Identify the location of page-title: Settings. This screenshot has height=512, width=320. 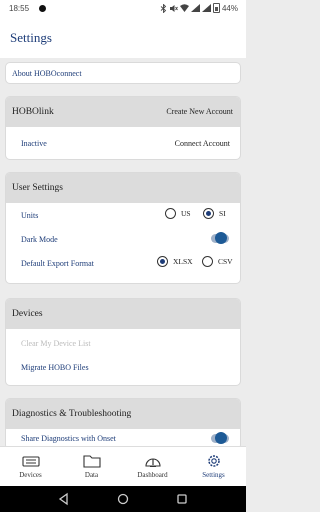
(31, 37).